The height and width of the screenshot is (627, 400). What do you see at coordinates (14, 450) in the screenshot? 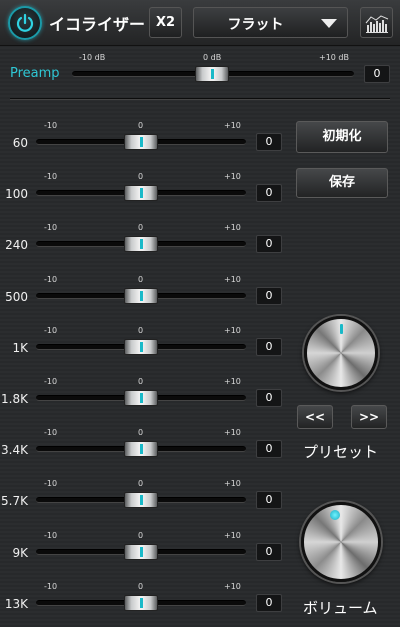
I see `band-label: 3.4K` at bounding box center [14, 450].